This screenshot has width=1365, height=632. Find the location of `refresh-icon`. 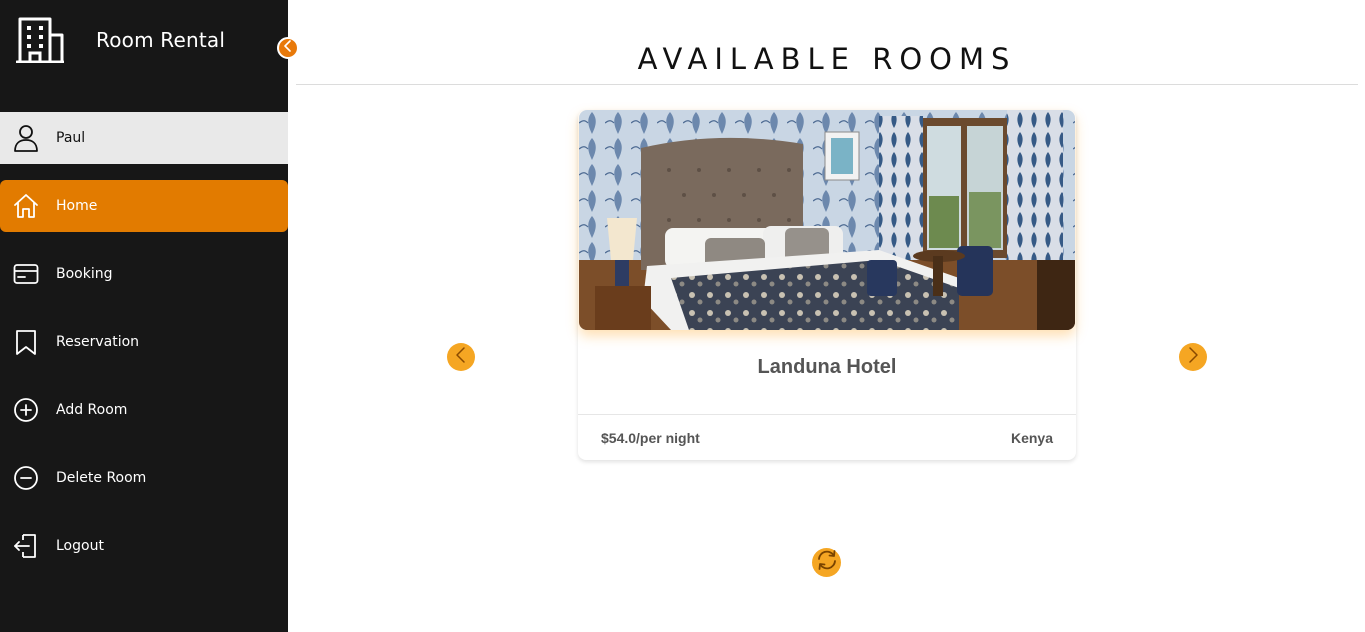

refresh-icon is located at coordinates (827, 562).